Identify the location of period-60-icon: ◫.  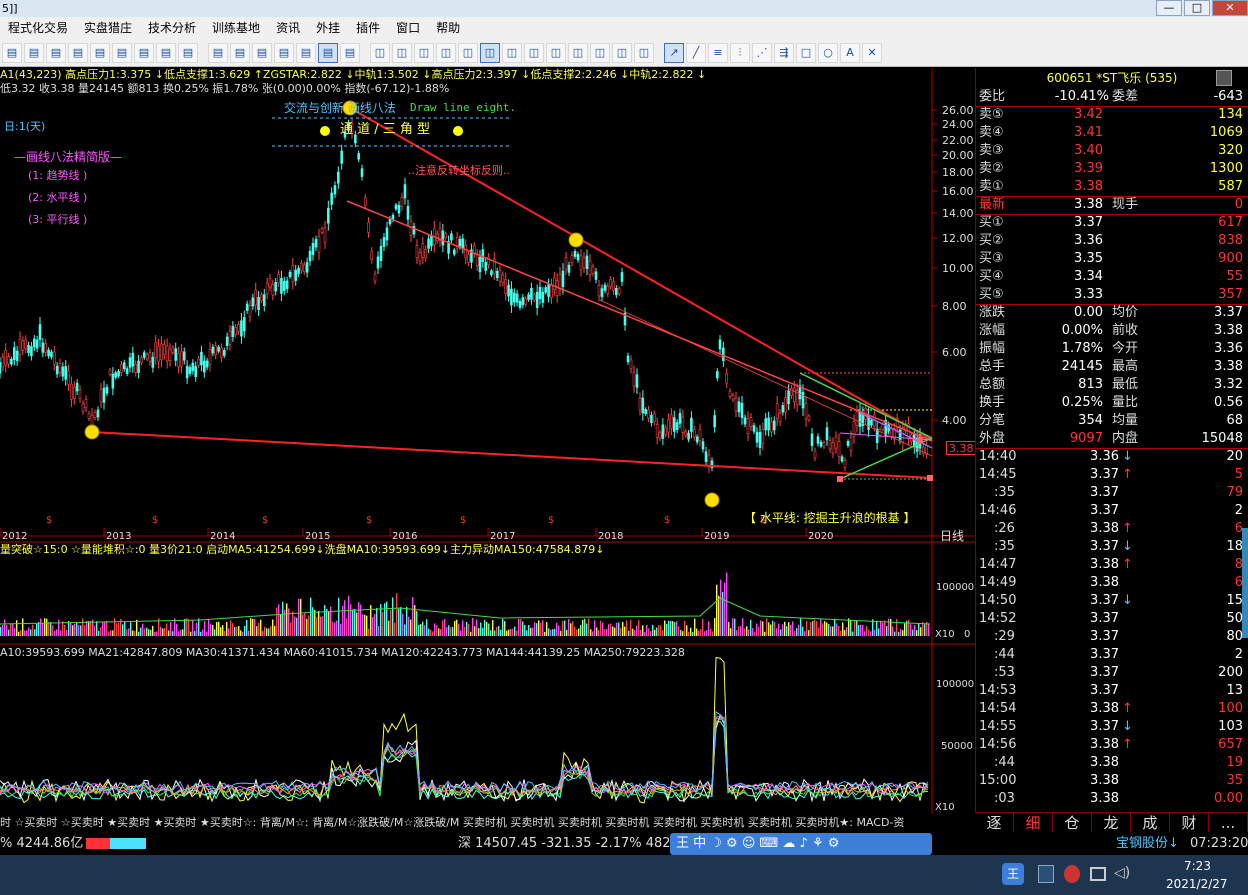
(468, 52).